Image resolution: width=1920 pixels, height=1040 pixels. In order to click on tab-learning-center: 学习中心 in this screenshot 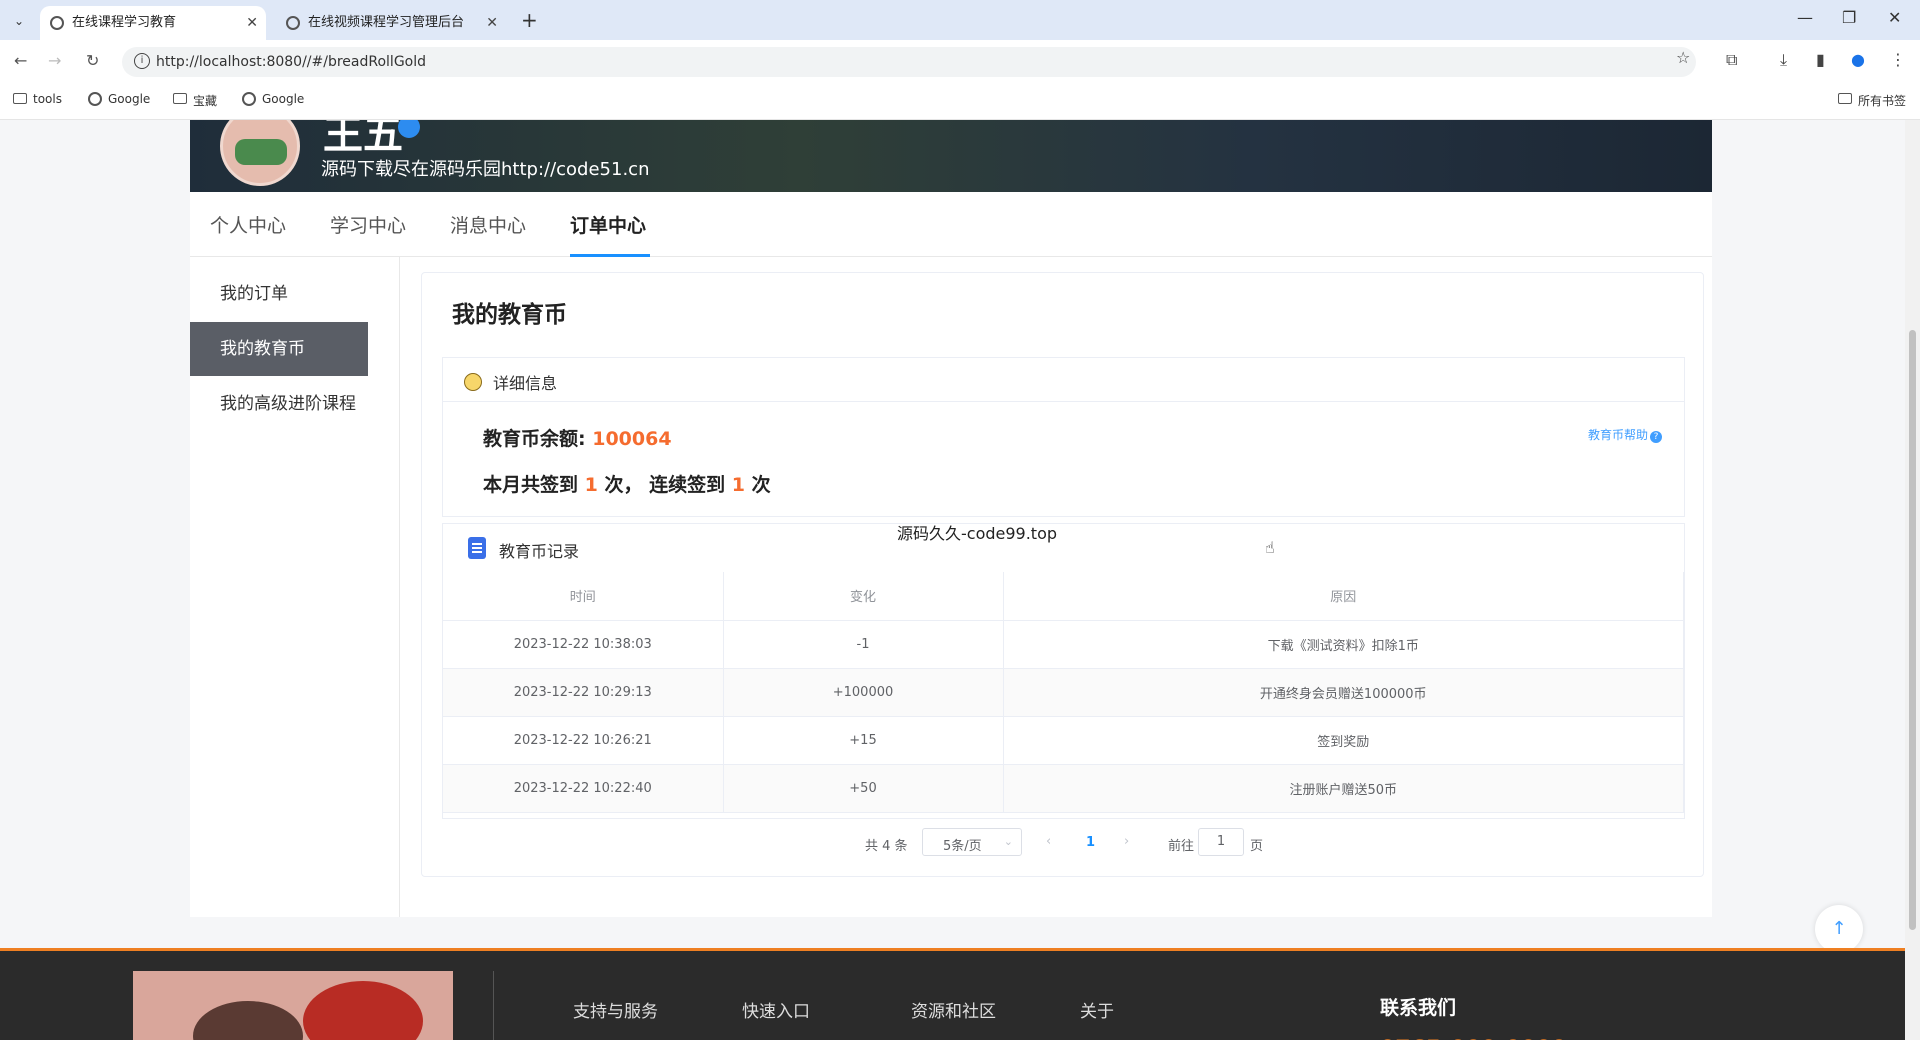, I will do `click(368, 224)`.